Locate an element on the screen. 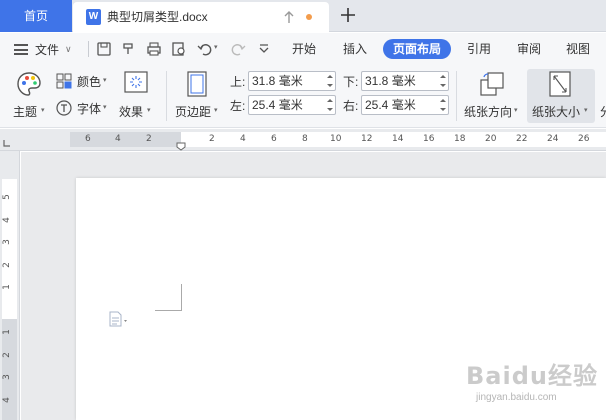  ruler-number: 14 is located at coordinates (398, 139).